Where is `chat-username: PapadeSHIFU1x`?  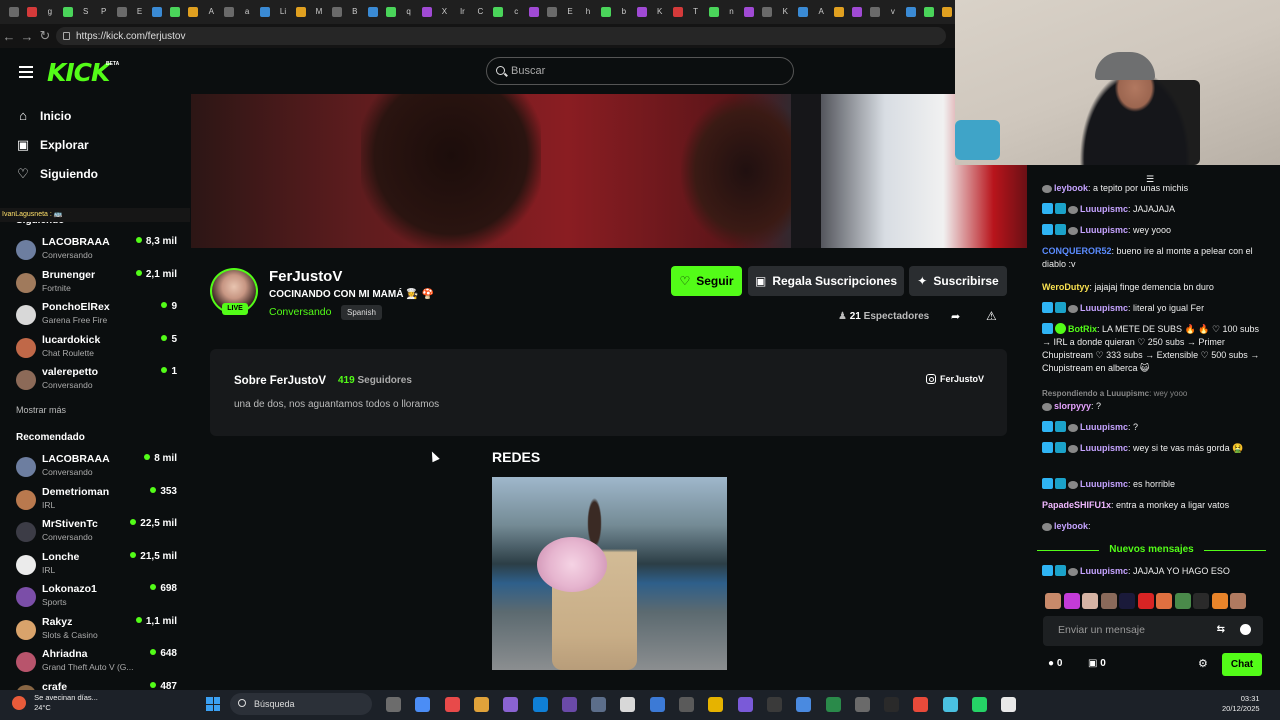
chat-username: PapadeSHIFU1x is located at coordinates (1076, 505).